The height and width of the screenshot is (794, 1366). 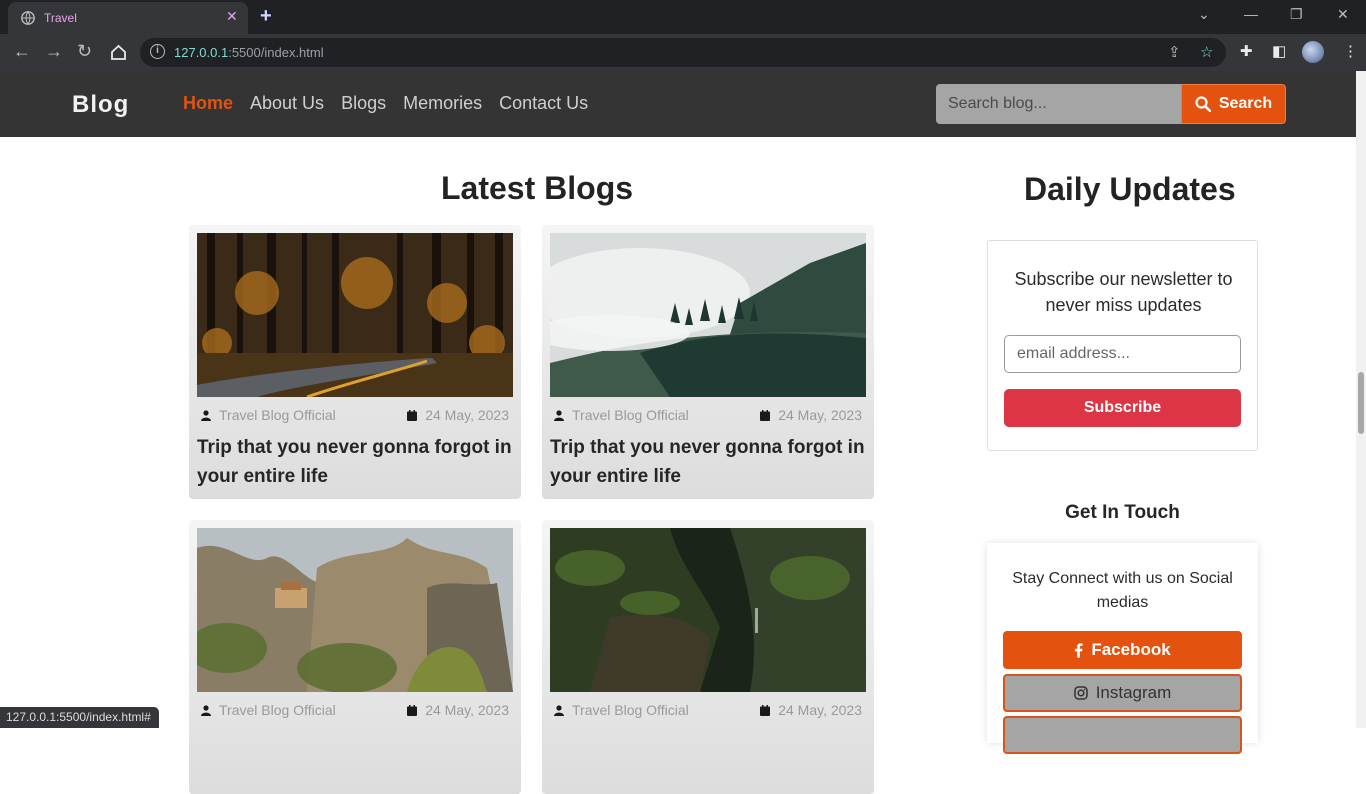 What do you see at coordinates (1343, 14) in the screenshot?
I see `close-window-icon: ✕` at bounding box center [1343, 14].